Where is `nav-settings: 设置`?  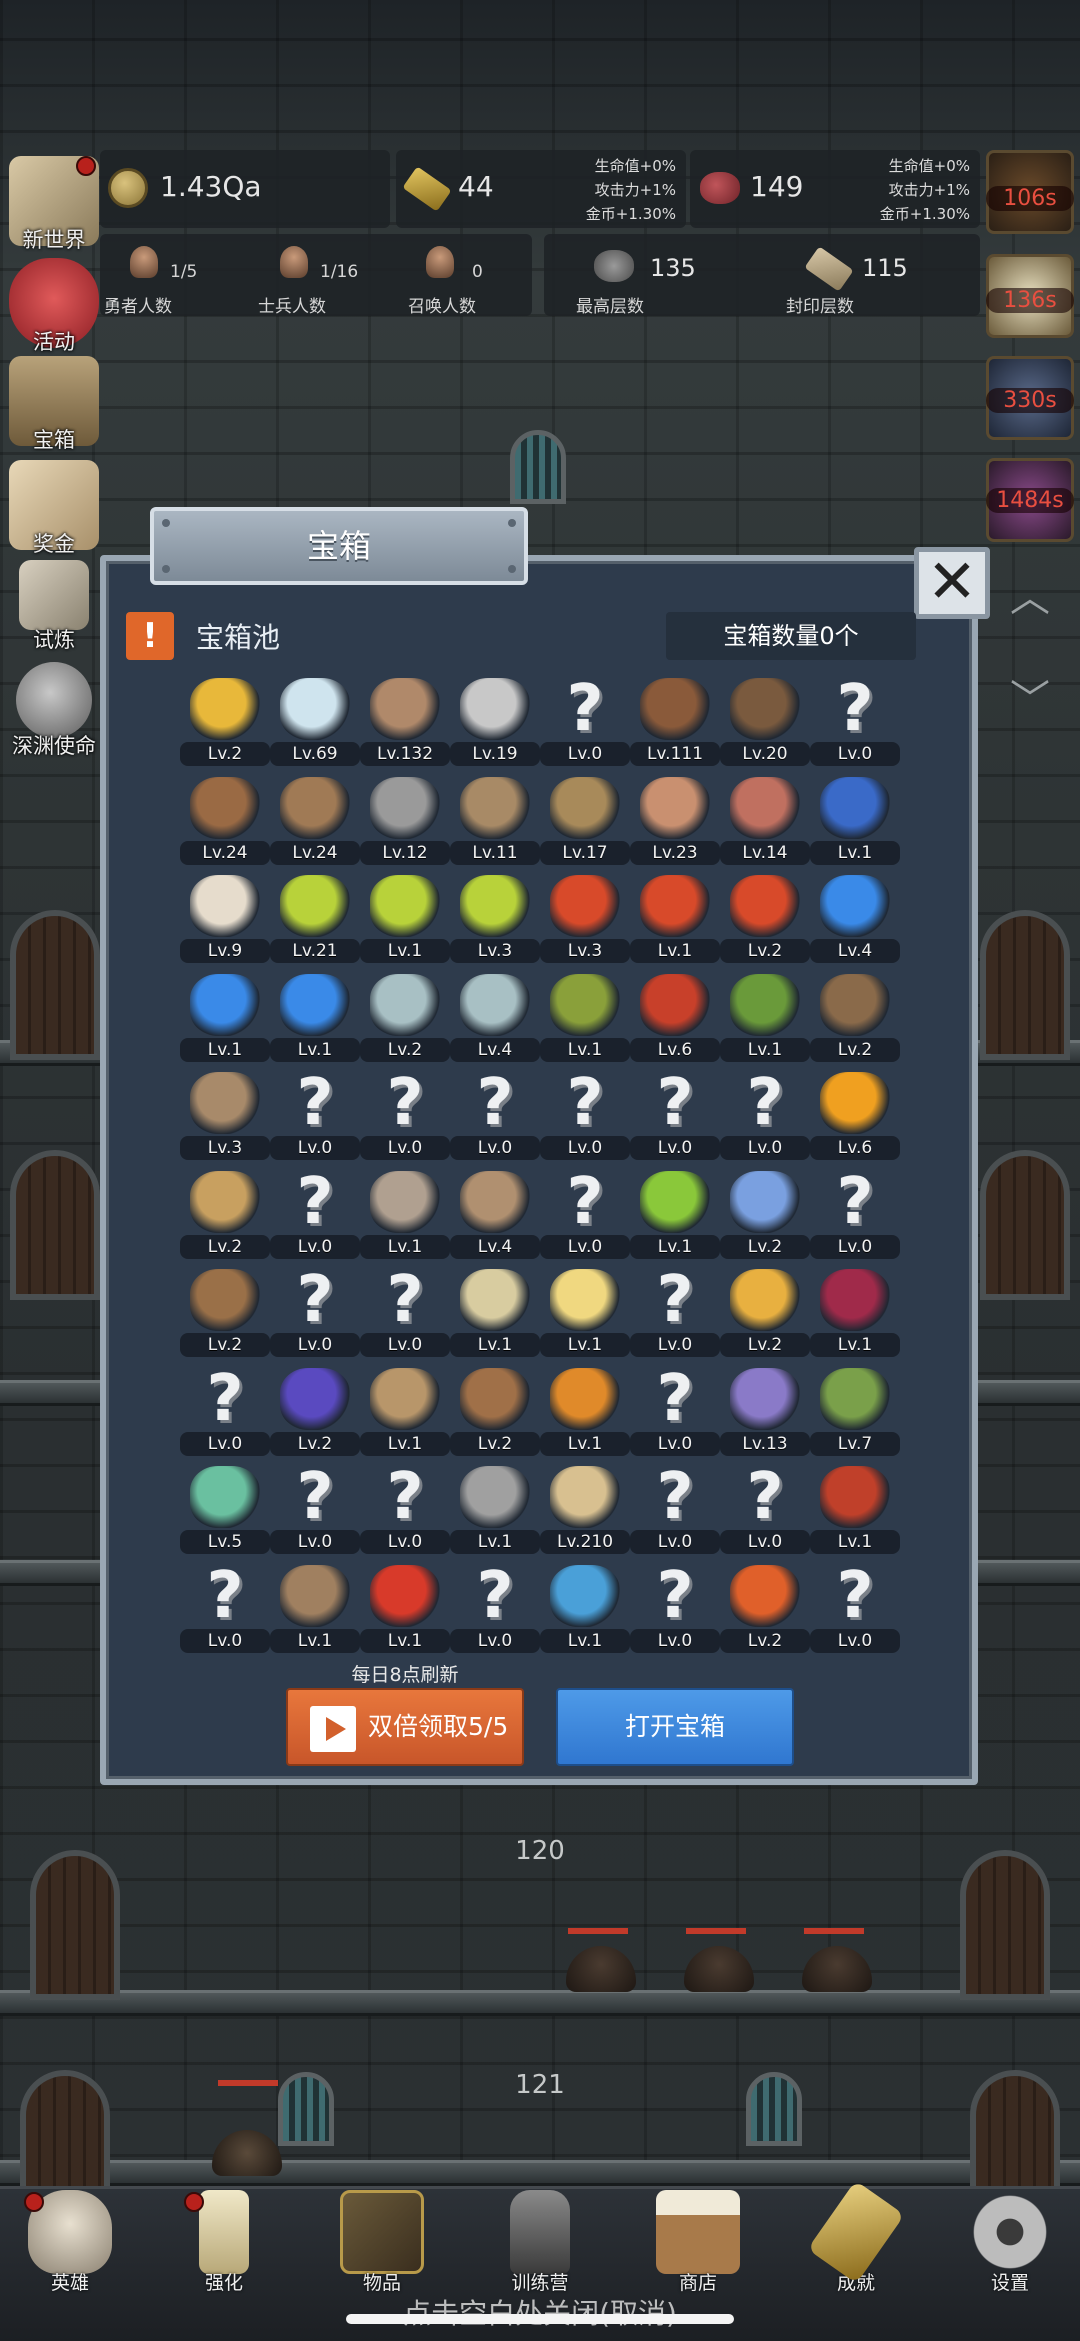
nav-settings: 设置 is located at coordinates (1010, 2242).